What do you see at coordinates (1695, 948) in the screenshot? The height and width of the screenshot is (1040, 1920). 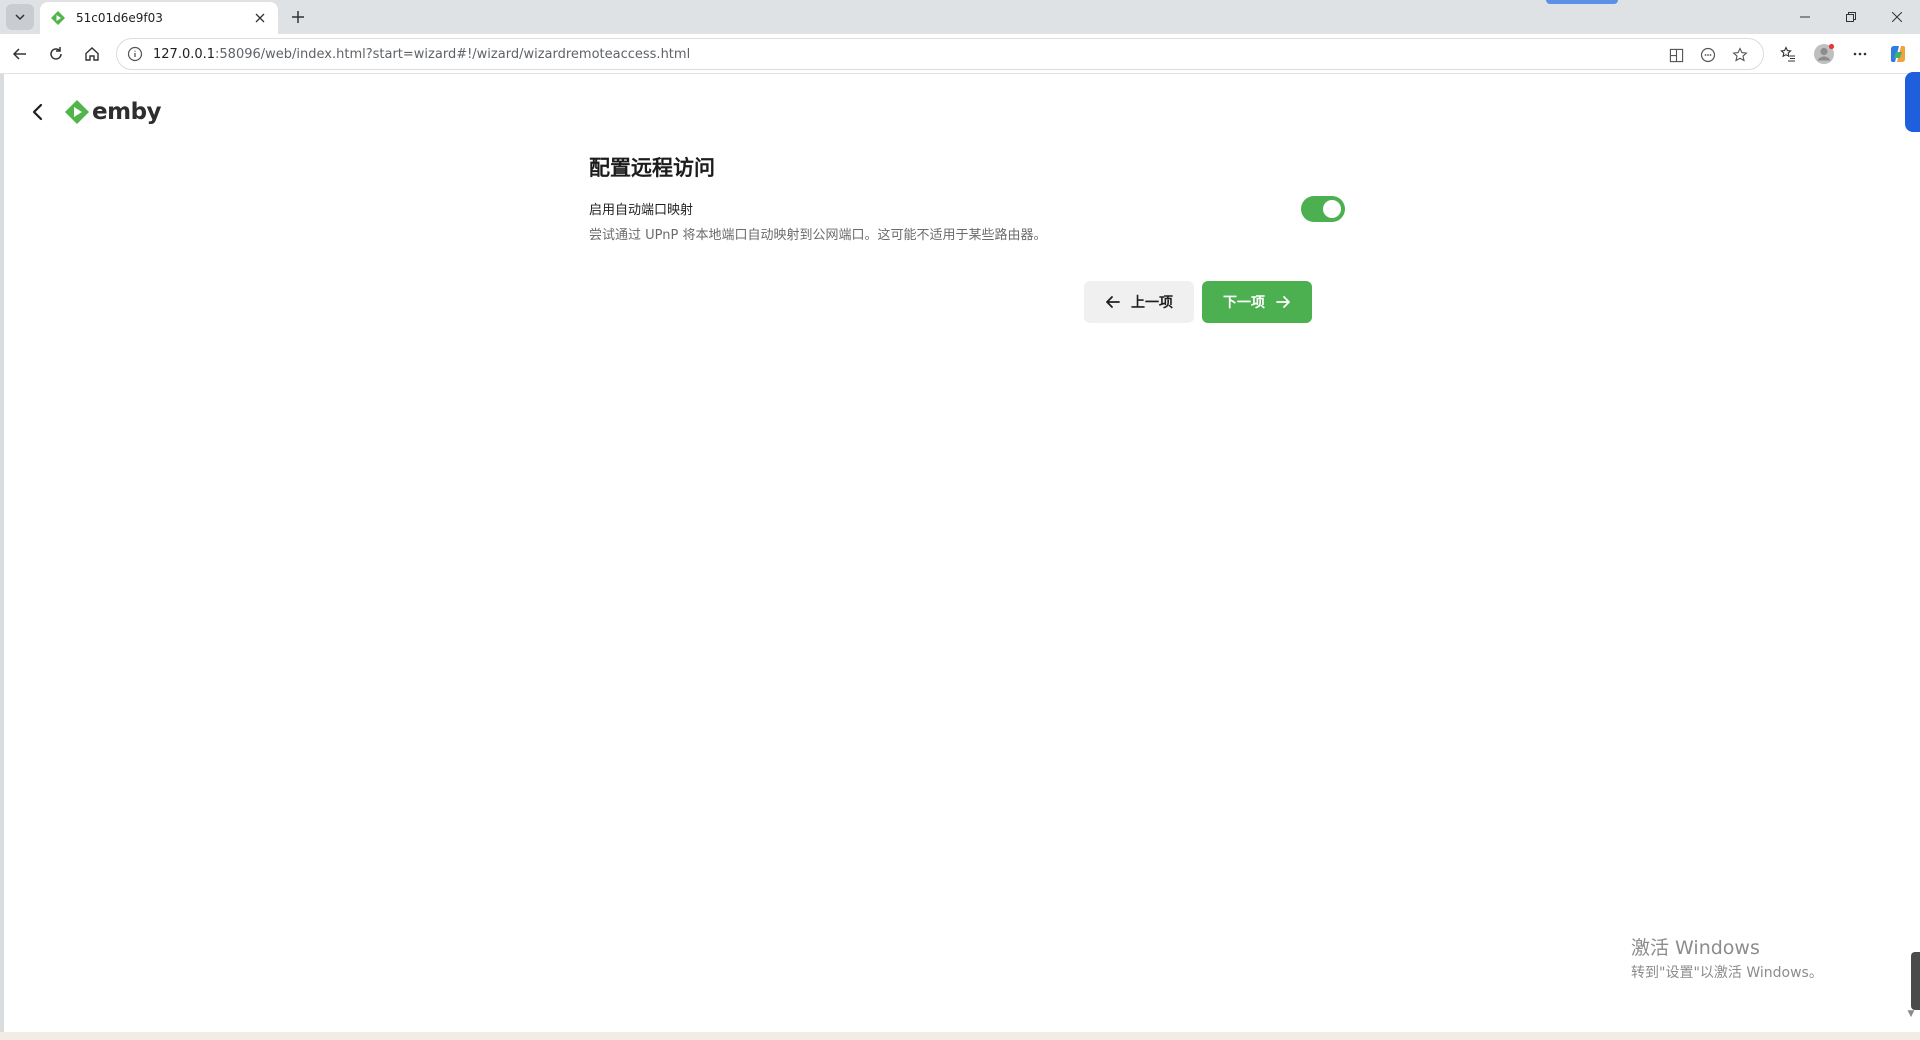 I see `watermark-title: 激活 Windows` at bounding box center [1695, 948].